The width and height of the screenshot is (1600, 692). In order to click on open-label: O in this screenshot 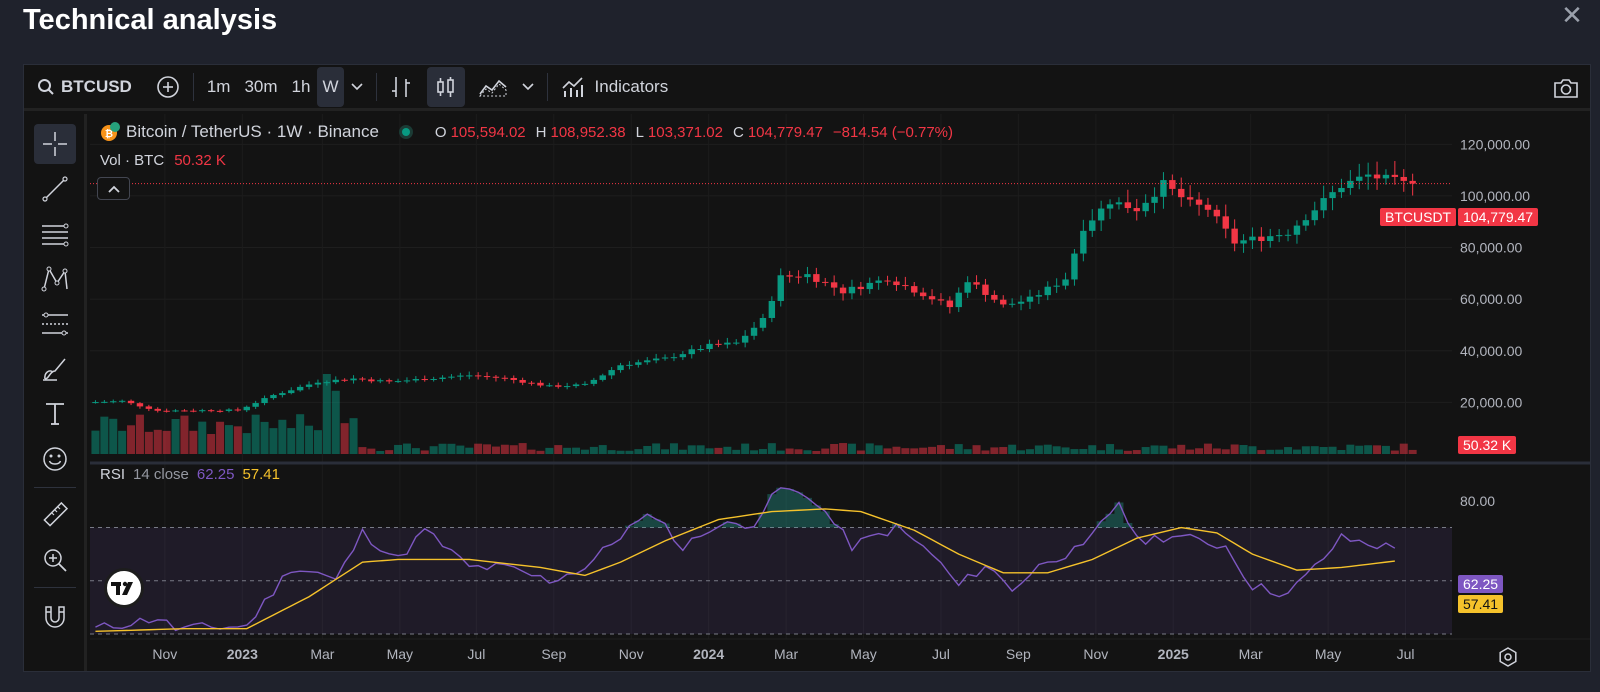, I will do `click(440, 132)`.